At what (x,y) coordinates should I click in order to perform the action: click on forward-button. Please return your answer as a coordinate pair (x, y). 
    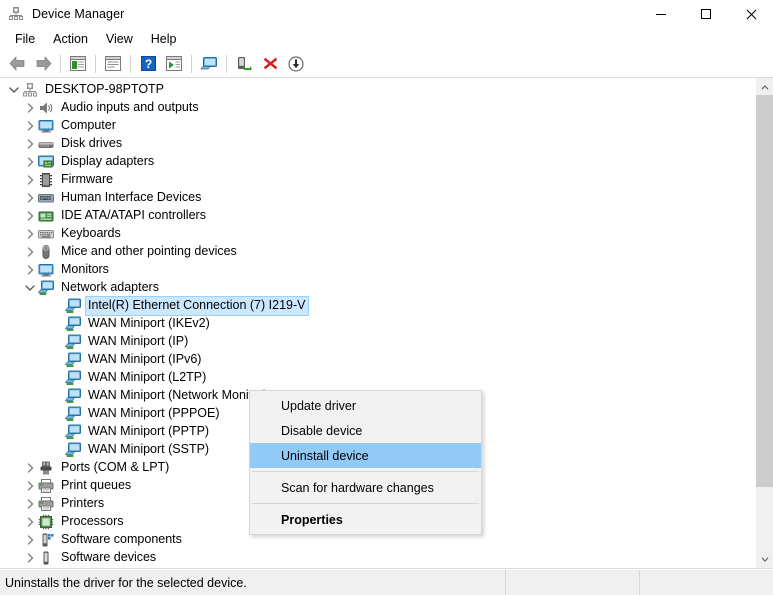
    Looking at the image, I should click on (43, 63).